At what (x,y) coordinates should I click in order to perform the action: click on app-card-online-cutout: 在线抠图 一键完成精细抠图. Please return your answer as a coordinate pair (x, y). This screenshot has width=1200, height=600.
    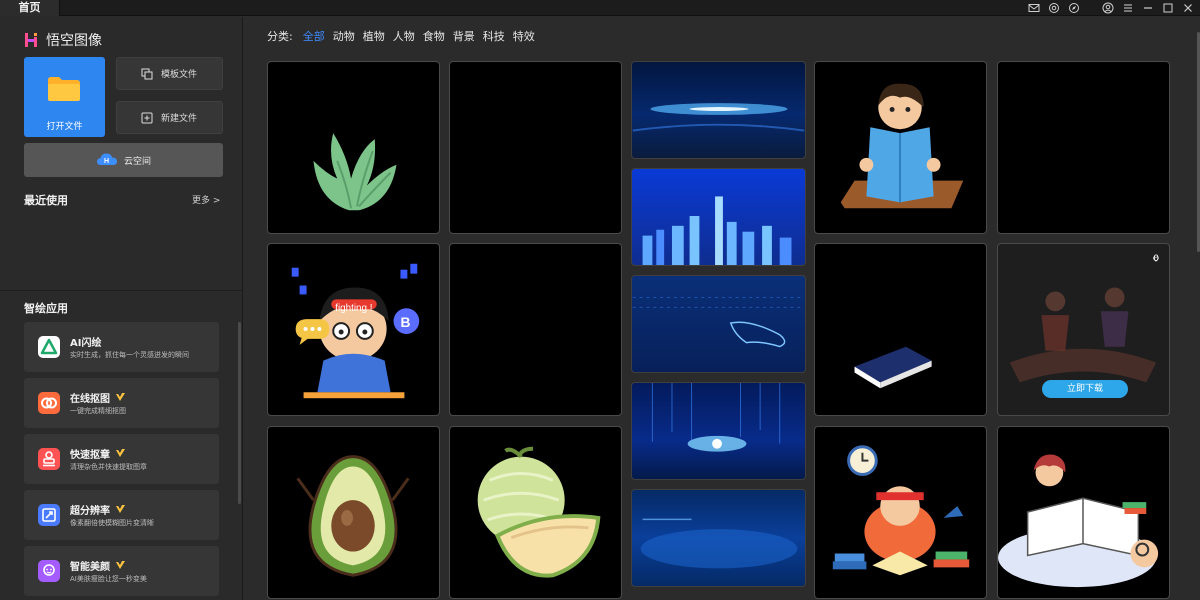
    Looking at the image, I should click on (121, 403).